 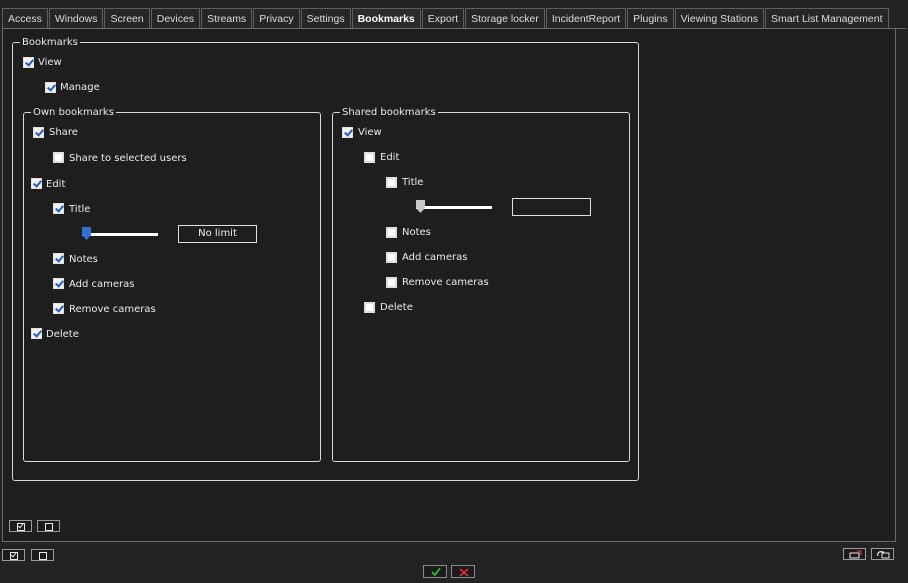 I want to click on tab-privacy: Privacy, so click(x=276, y=18).